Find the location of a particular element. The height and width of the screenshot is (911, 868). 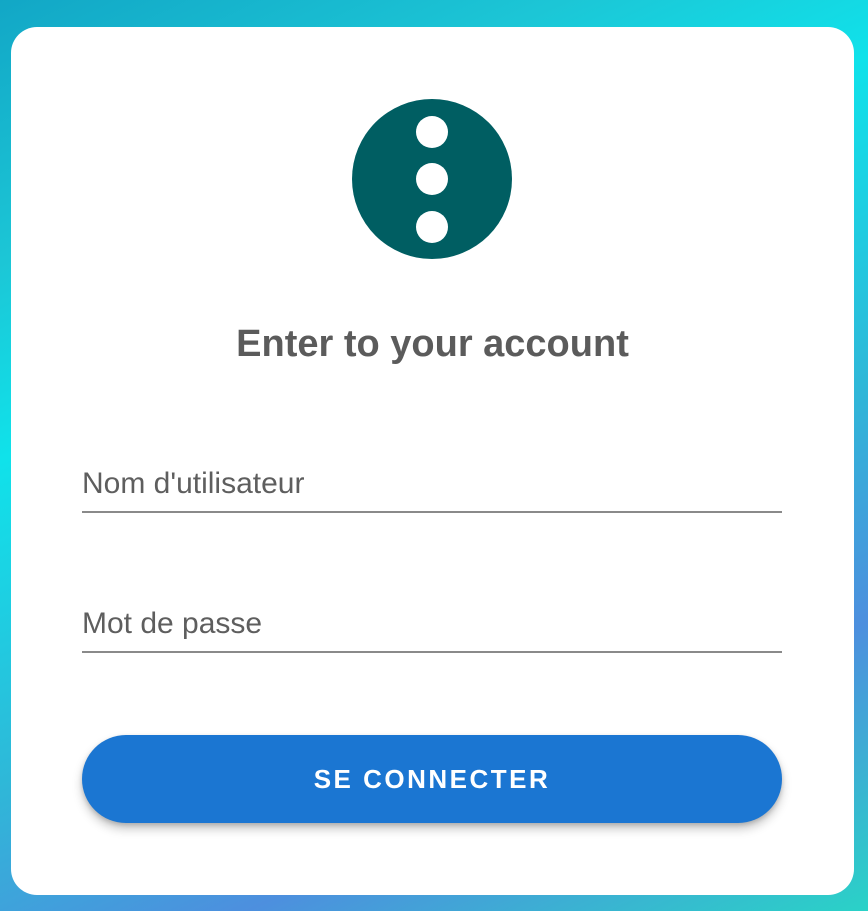

password-field-container is located at coordinates (432, 627).